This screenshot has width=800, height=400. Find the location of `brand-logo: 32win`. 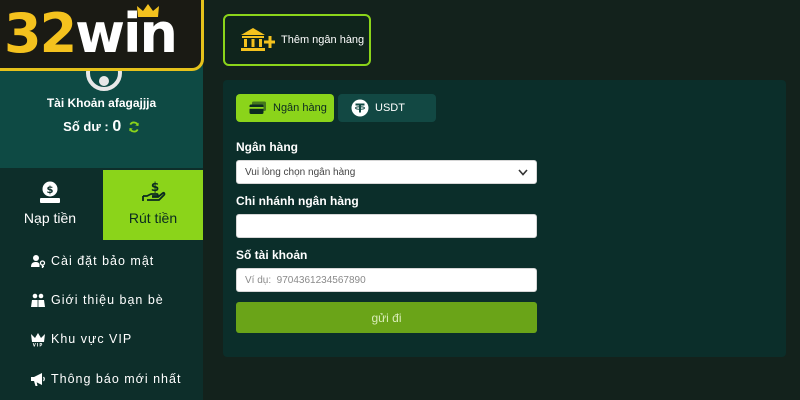

brand-logo: 32win is located at coordinates (102, 35).